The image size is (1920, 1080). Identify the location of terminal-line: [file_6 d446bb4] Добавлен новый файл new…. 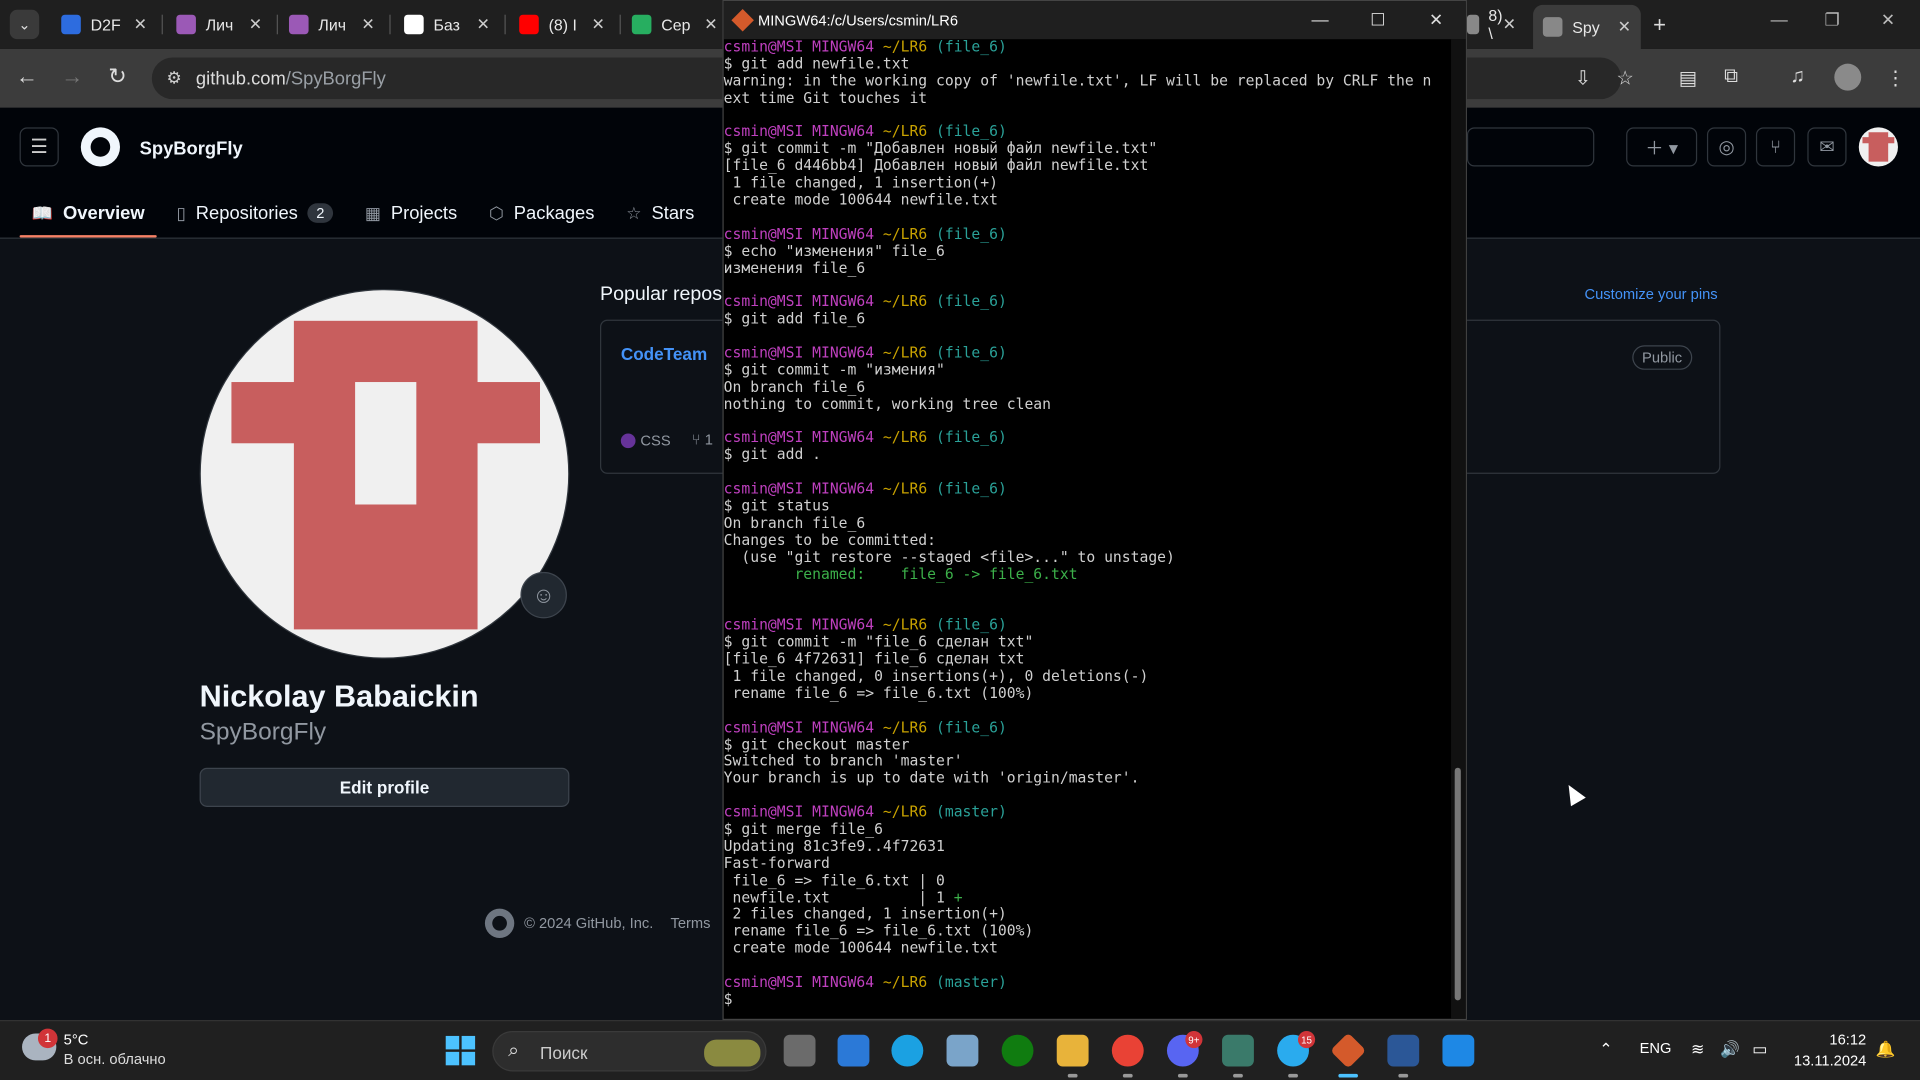
(936, 166).